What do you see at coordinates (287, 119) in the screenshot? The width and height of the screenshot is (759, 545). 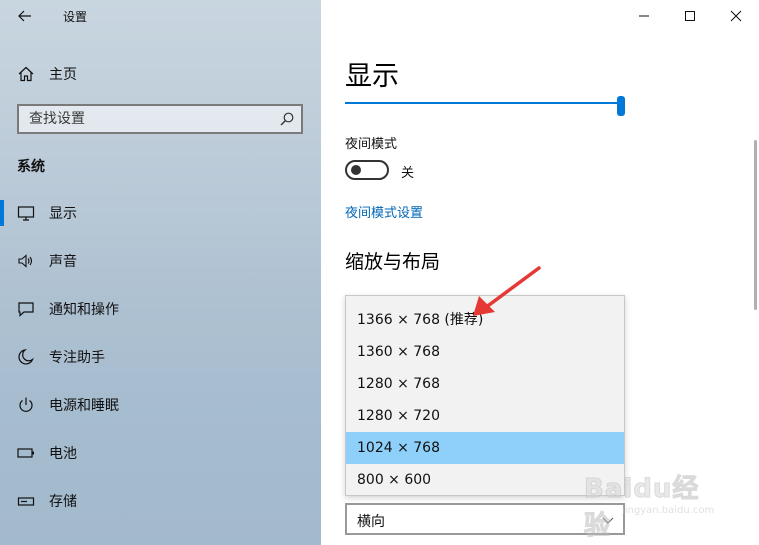 I see `search-icon` at bounding box center [287, 119].